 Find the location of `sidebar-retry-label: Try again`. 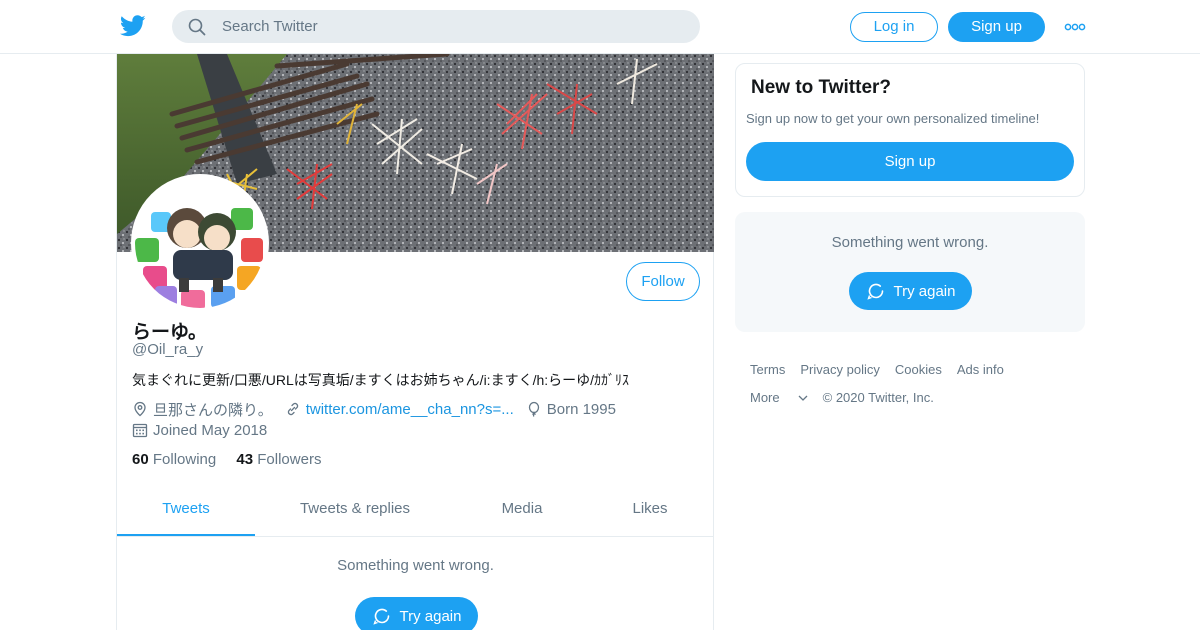

sidebar-retry-label: Try again is located at coordinates (924, 291).